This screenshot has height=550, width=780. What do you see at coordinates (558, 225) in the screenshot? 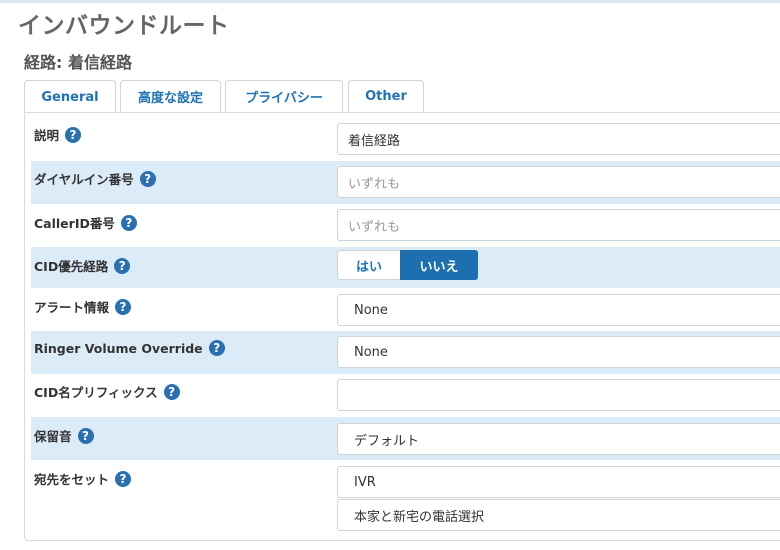
I see `callerid-number-input: いずれも` at bounding box center [558, 225].